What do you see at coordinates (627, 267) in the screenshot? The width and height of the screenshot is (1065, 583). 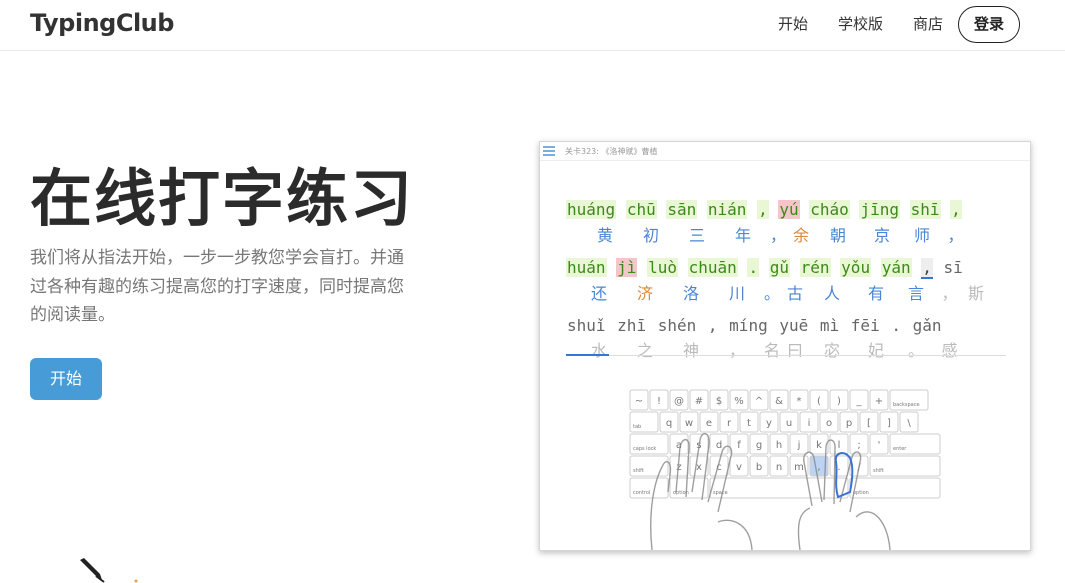 I see `pinyin-word: jì` at bounding box center [627, 267].